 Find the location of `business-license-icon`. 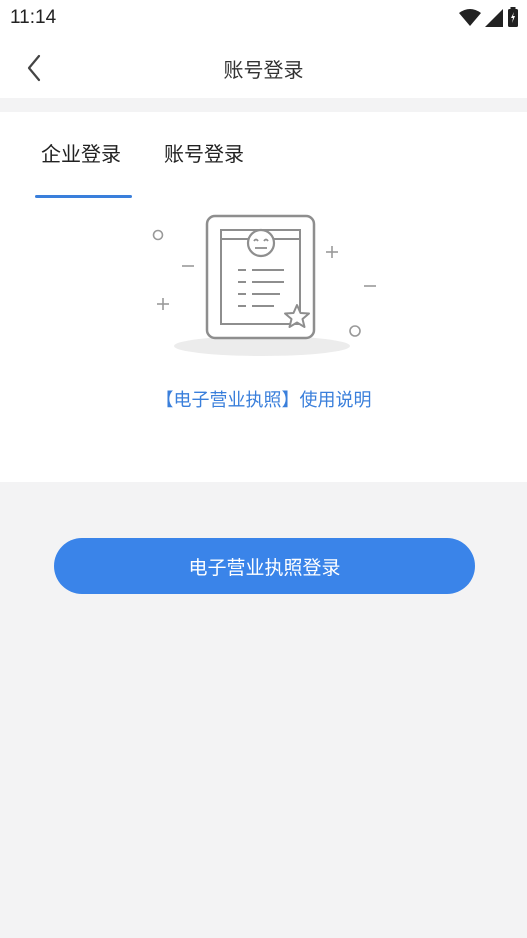

business-license-icon is located at coordinates (264, 285).